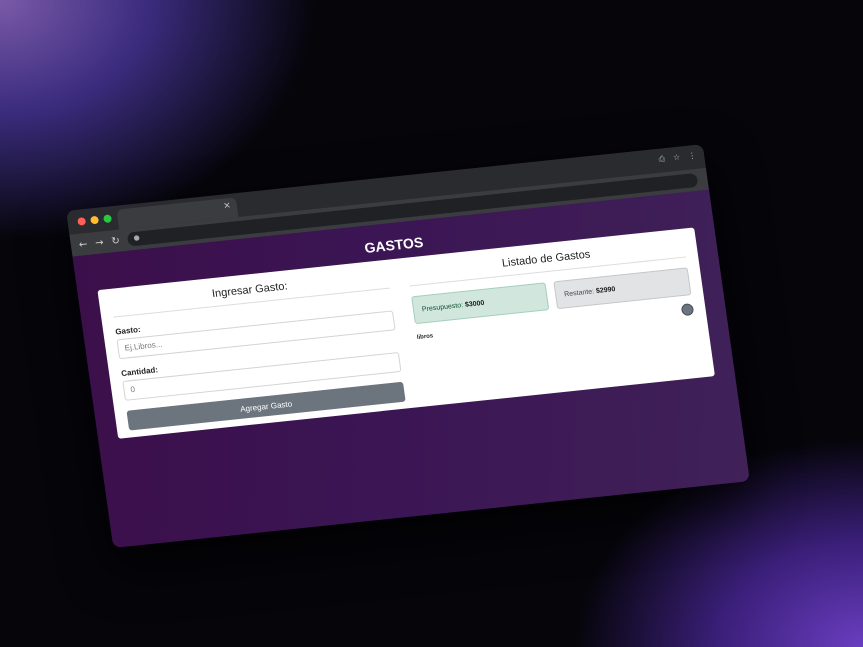  Describe the element at coordinates (107, 219) in the screenshot. I see `maximize-window-icon` at that location.